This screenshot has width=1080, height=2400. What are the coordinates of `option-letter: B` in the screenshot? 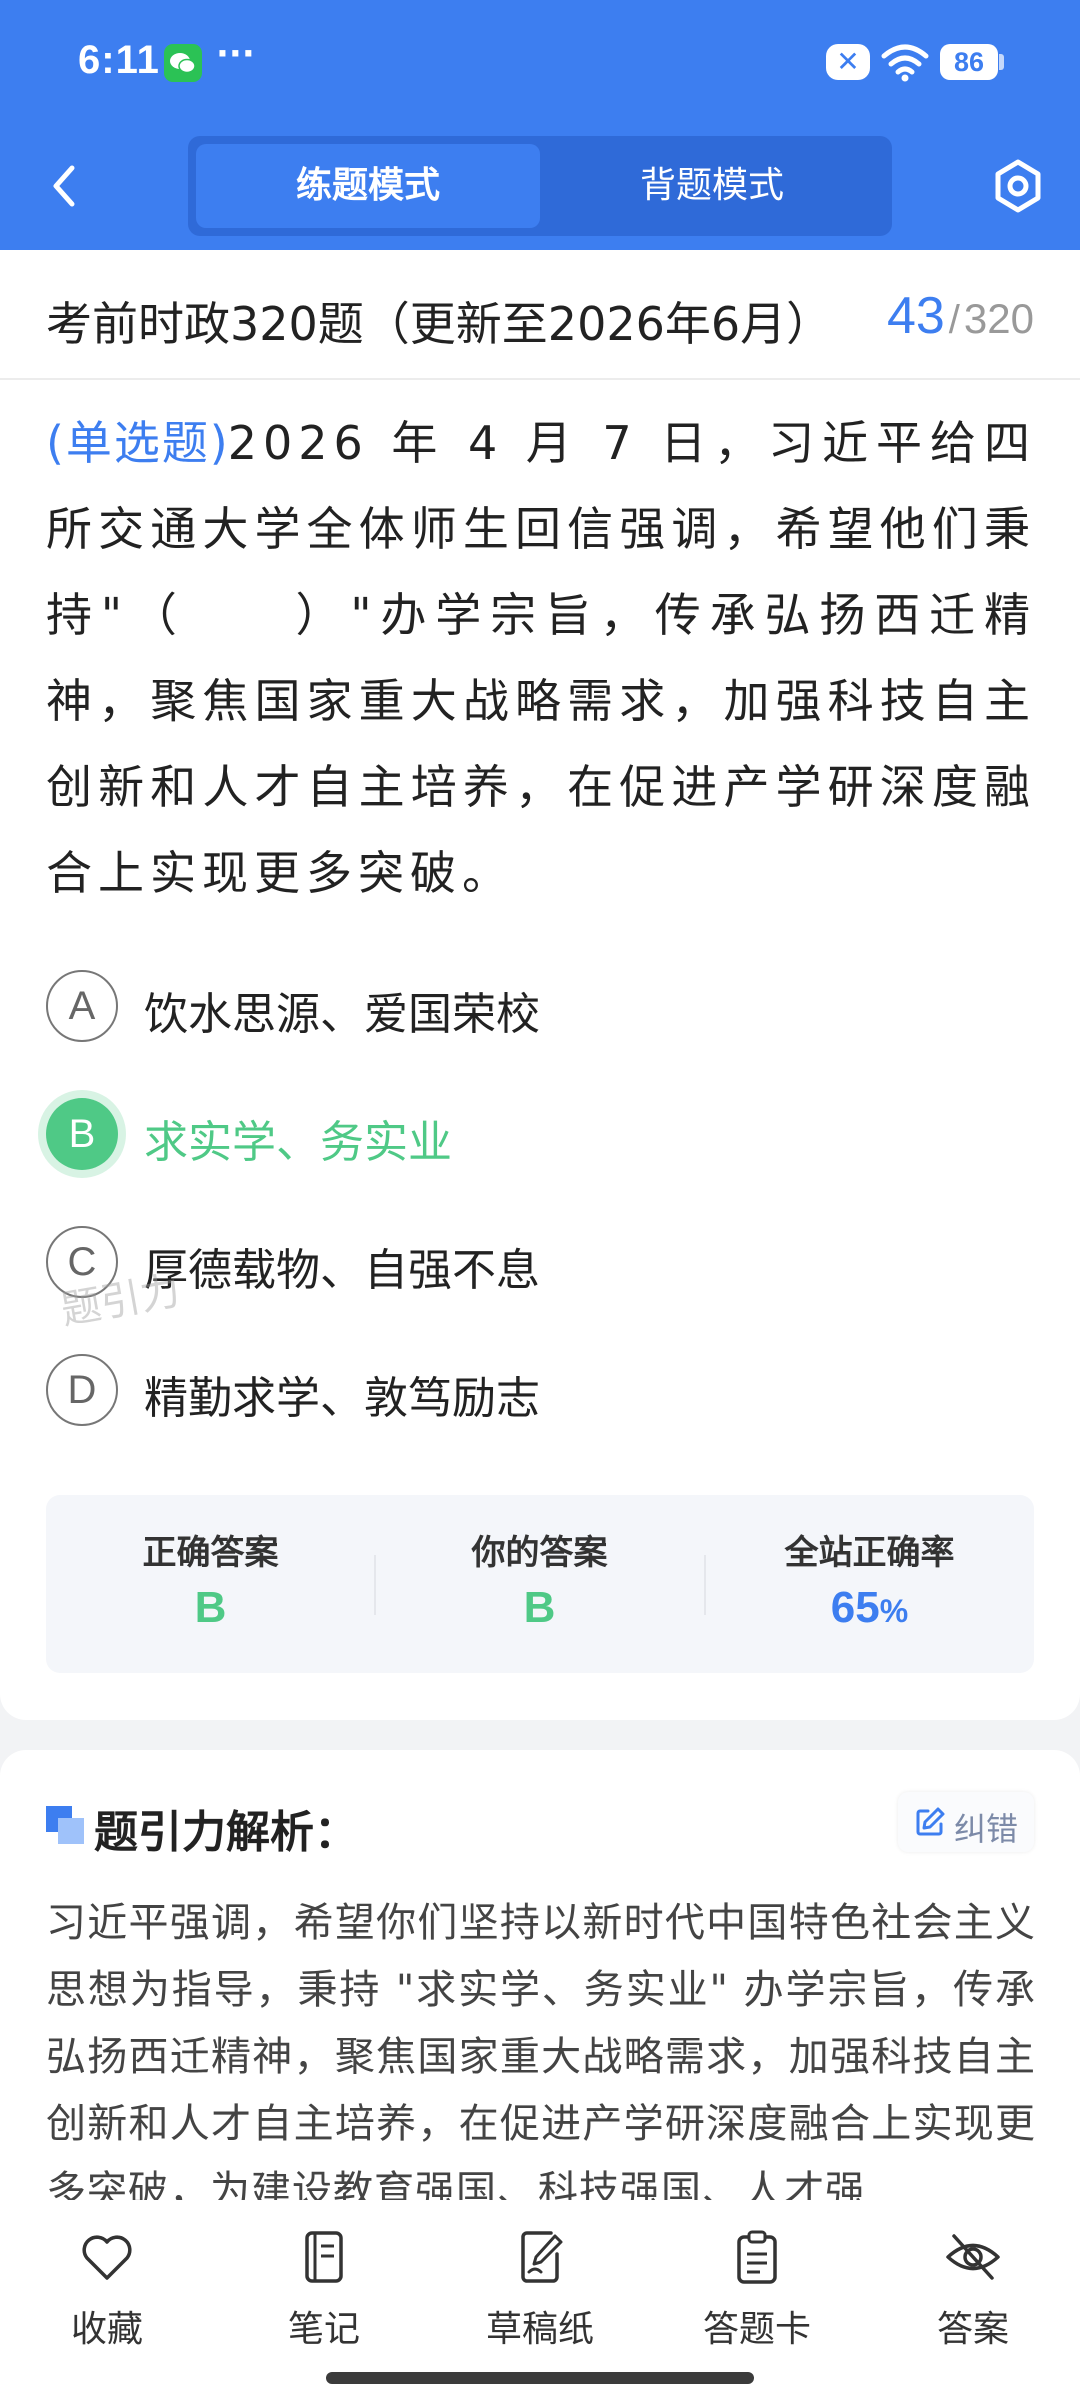 It's located at (82, 1134).